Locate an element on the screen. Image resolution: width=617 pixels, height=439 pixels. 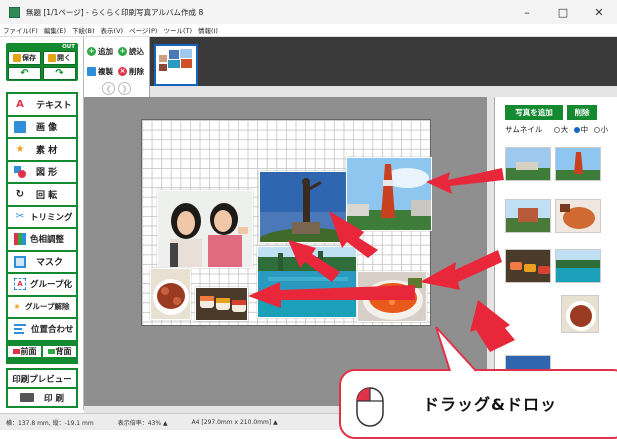
image-tool-label: 画 像 is located at coordinates (47, 128).